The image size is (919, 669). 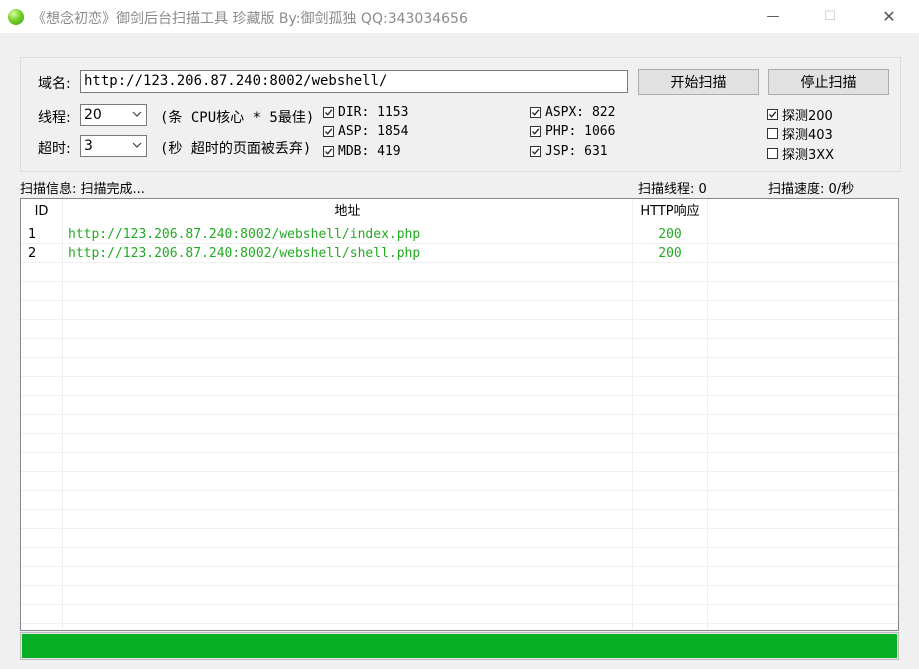 I want to click on domain-label: 域名:, so click(x=54, y=84).